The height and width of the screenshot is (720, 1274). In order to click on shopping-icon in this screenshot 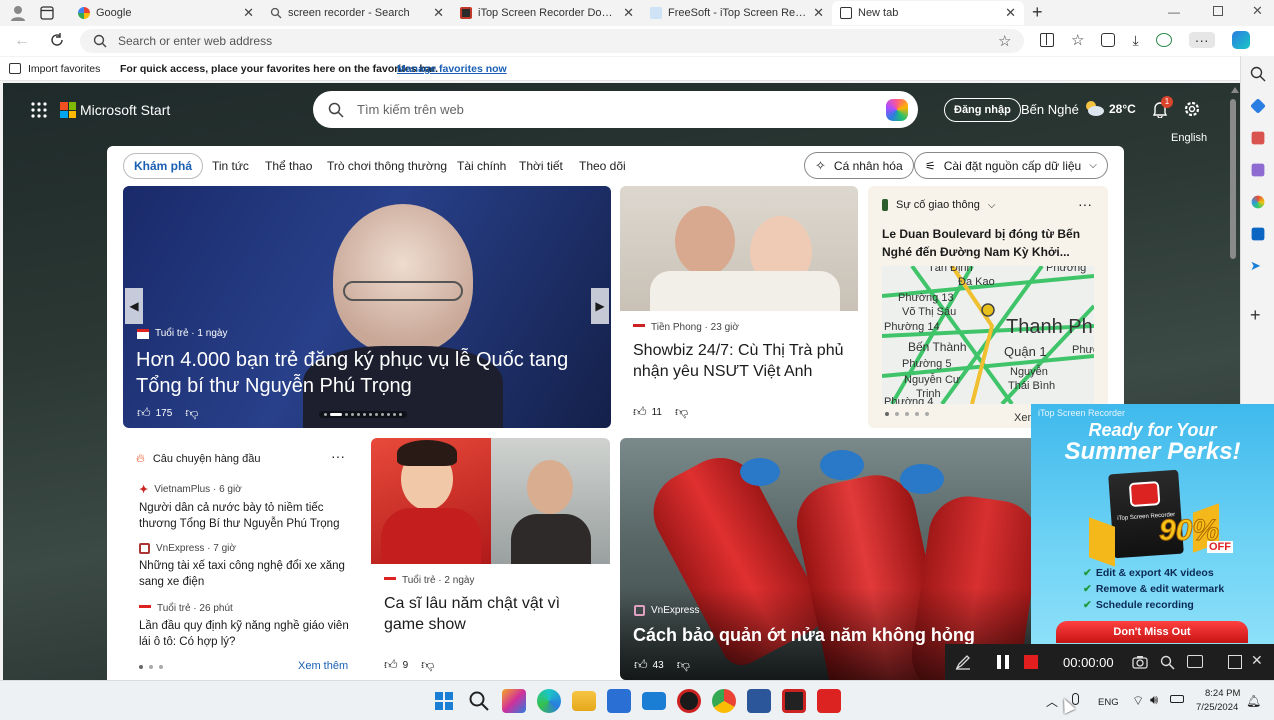, I will do `click(1258, 106)`.